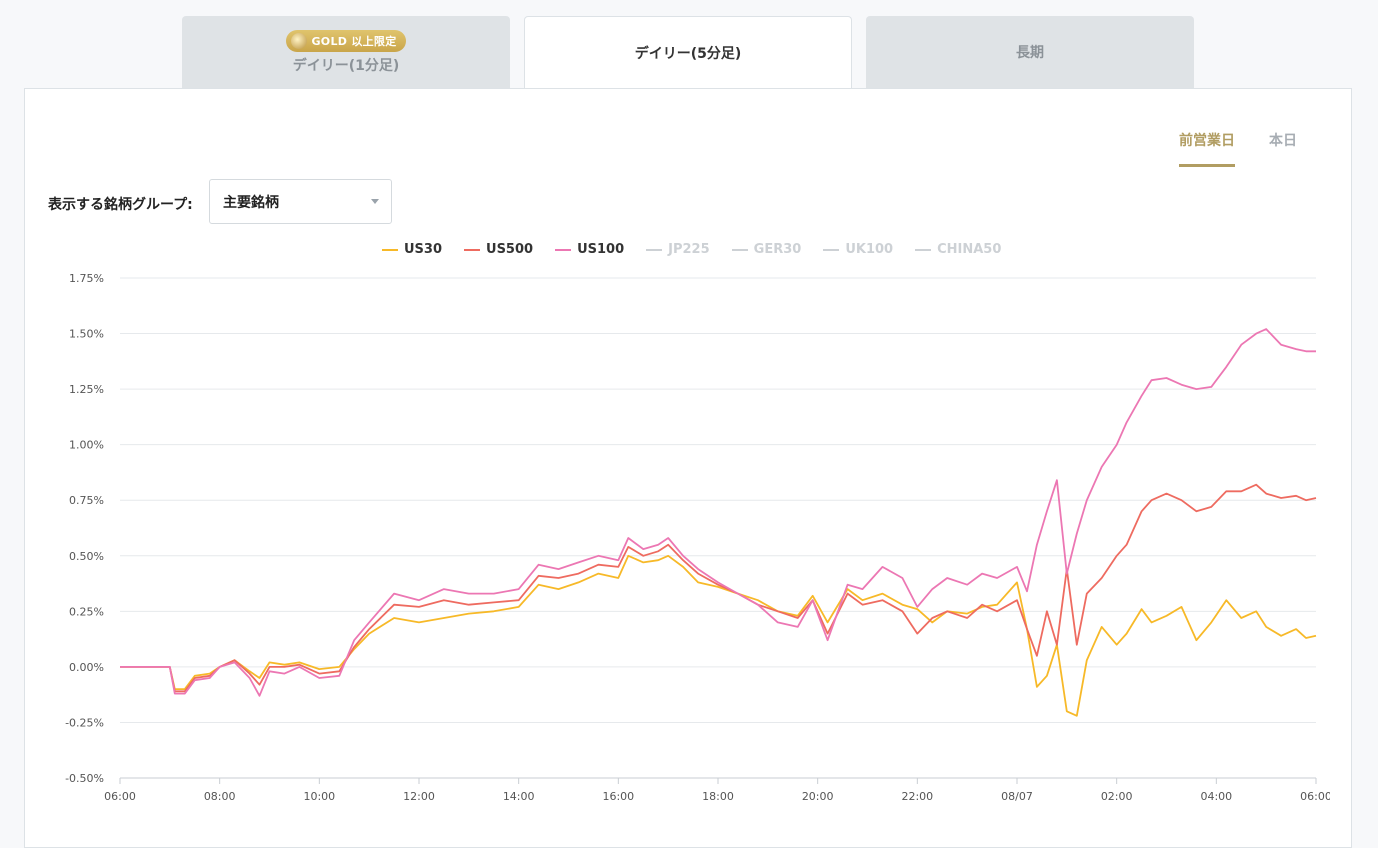  Describe the element at coordinates (346, 65) in the screenshot. I see `tab-label: デイリー(1分足)` at that location.